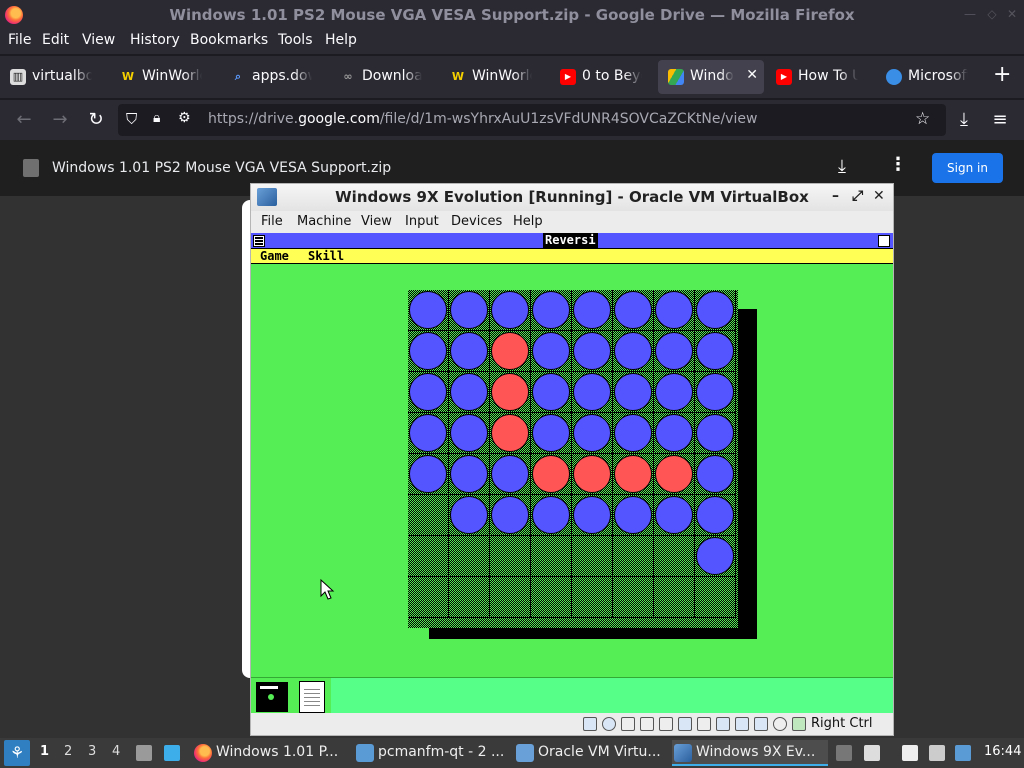 Image resolution: width=1024 pixels, height=768 pixels. I want to click on menu-bookmarks: Bookmarks, so click(229, 40).